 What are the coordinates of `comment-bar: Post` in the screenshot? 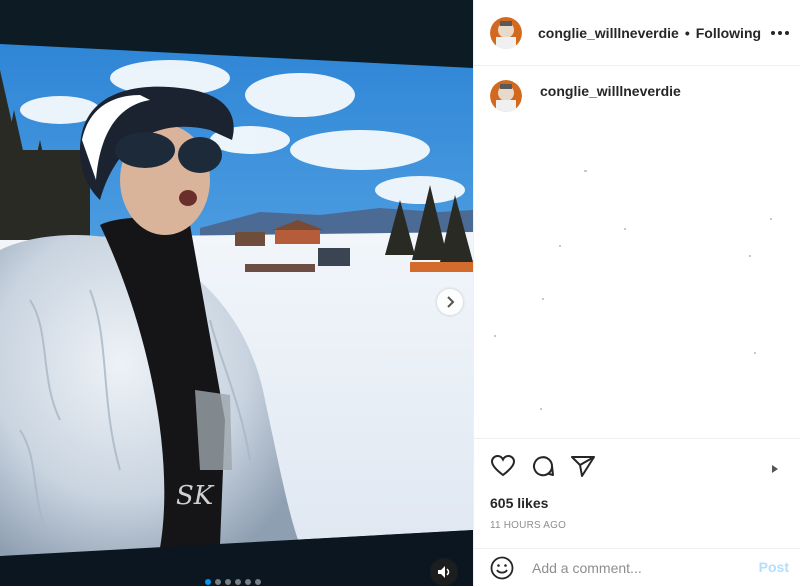 It's located at (637, 567).